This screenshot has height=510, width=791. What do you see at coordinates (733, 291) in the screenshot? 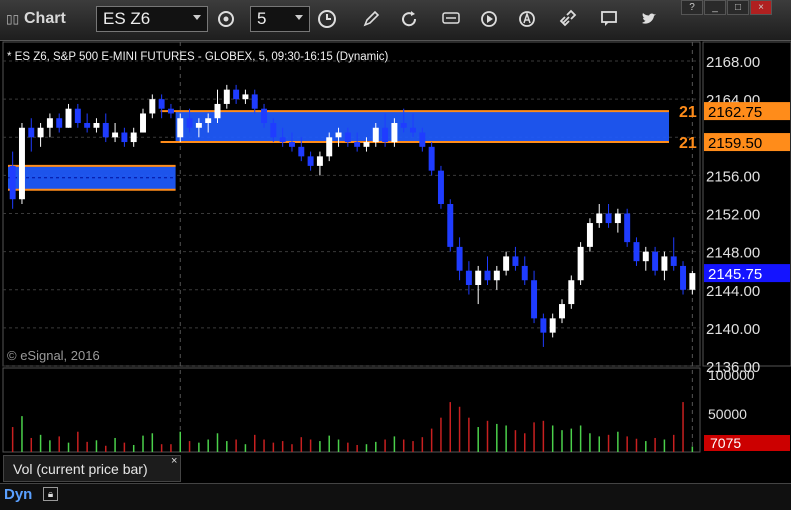
I see `y-tick-label: 2144.00` at bounding box center [733, 291].